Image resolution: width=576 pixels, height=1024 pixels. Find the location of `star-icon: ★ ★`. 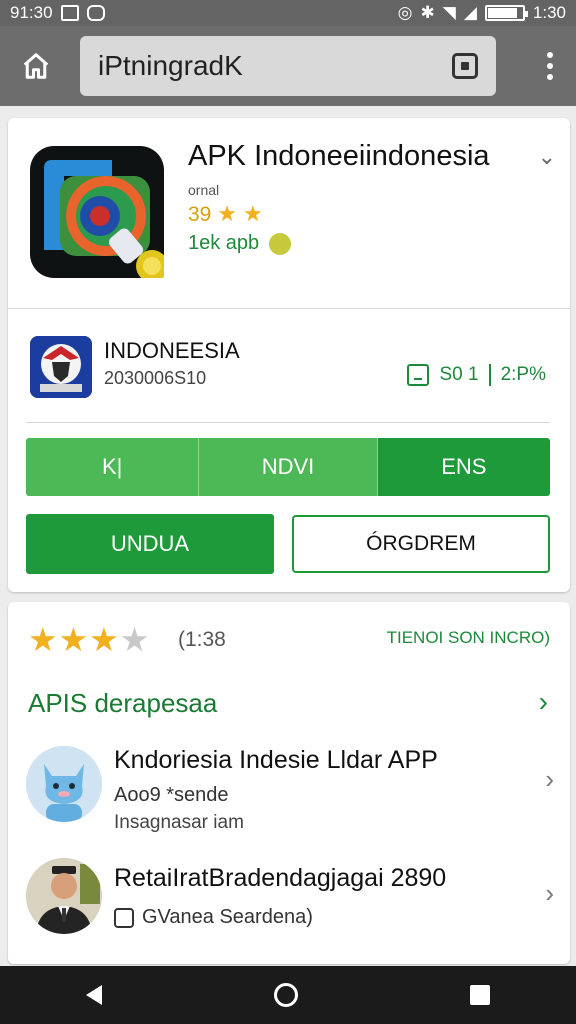

star-icon: ★ ★ is located at coordinates (240, 213).